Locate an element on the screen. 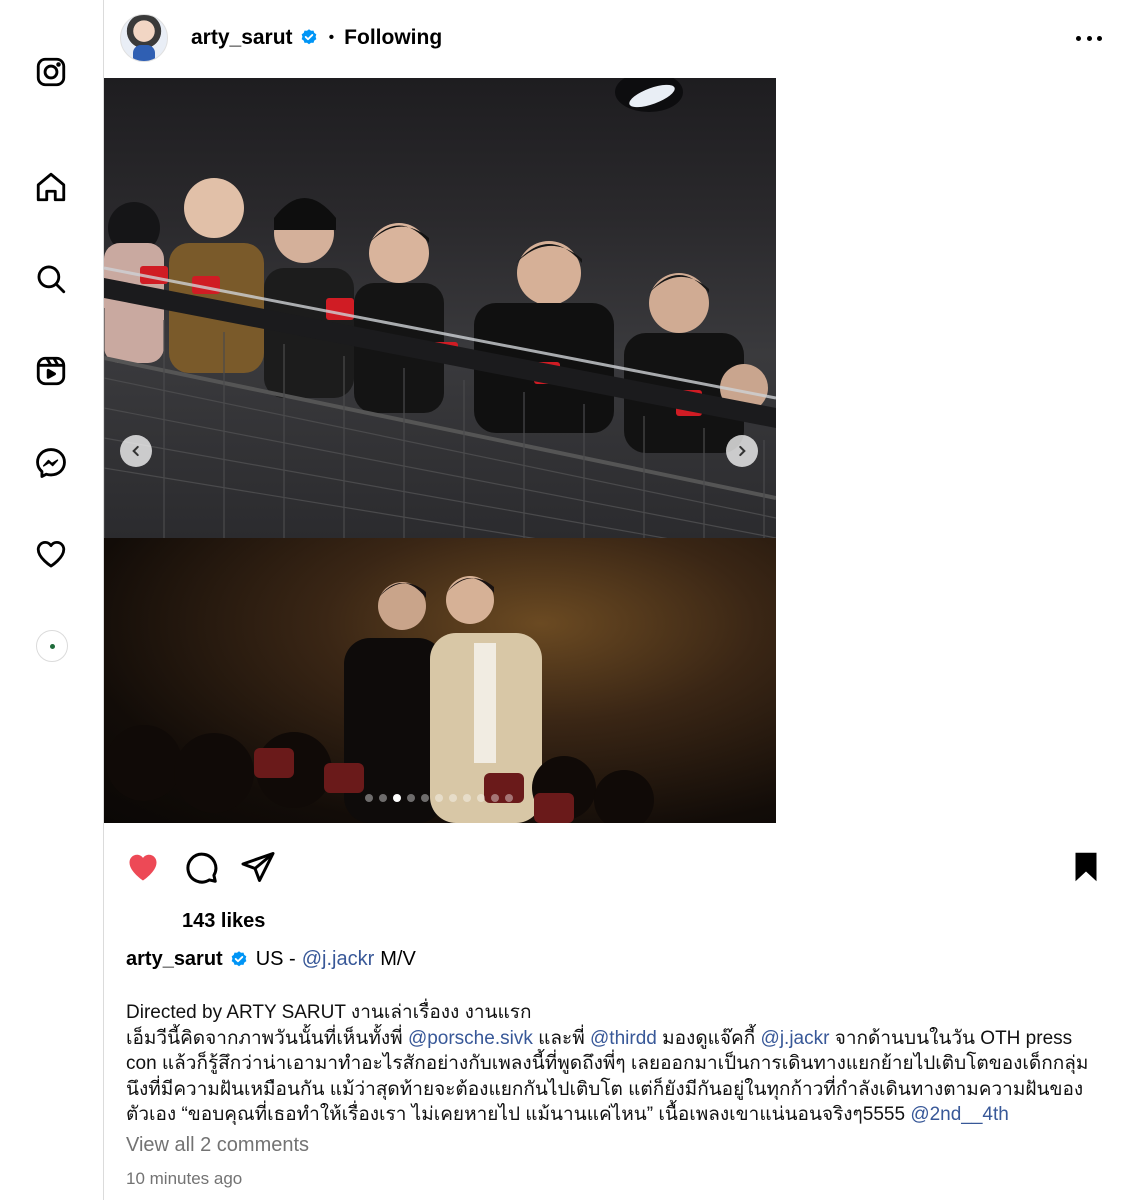 The image size is (1126, 1200). reels-icon is located at coordinates (51, 371).